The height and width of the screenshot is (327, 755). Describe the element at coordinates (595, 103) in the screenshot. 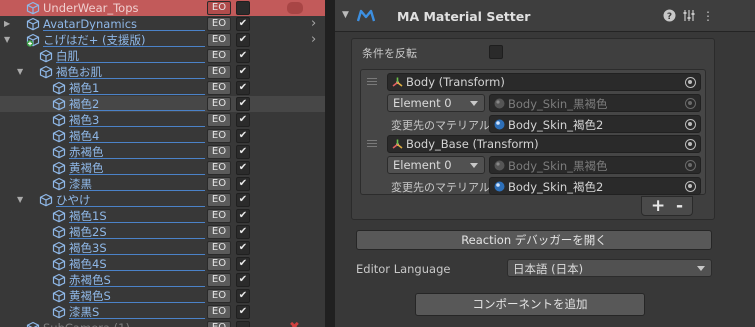

I see `entry-1-current-material-field: Body_Skin_黒褐色` at that location.